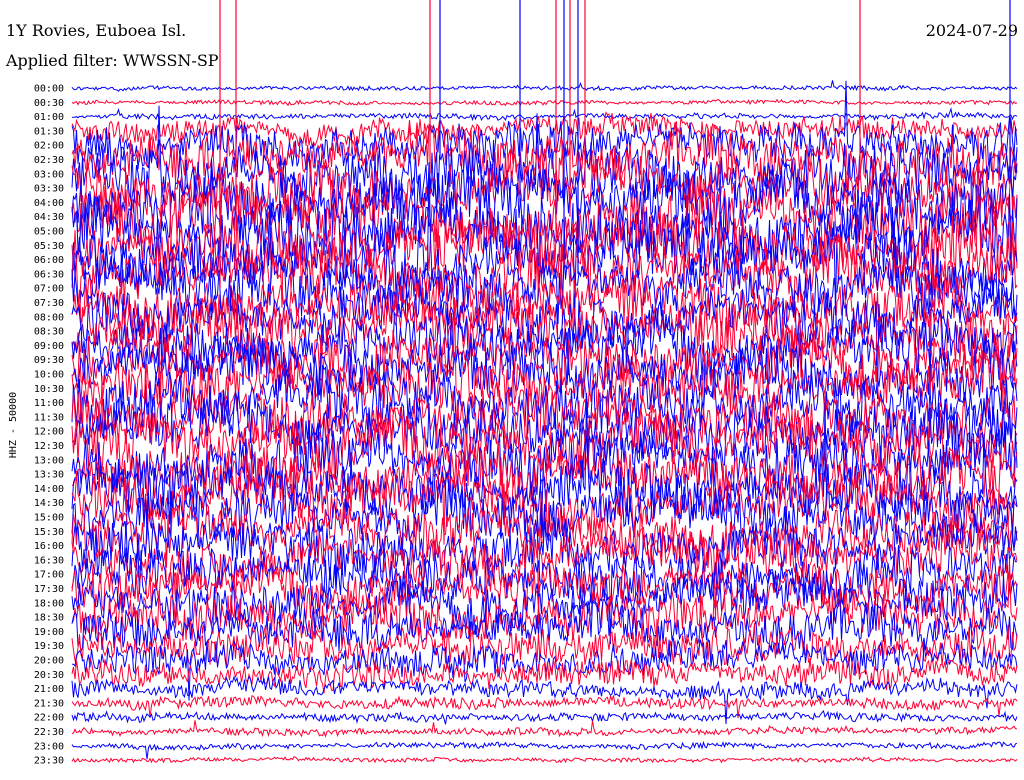 The image size is (1024, 780). I want to click on row-time-label: 12:00, so click(49, 432).